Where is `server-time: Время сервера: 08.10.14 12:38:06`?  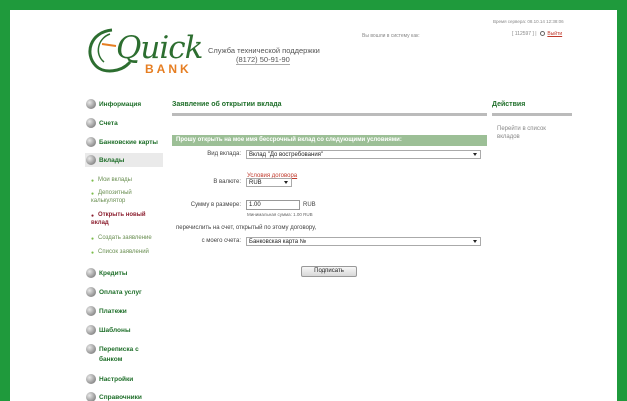
server-time: Время сервера: 08.10.14 12:38:06 is located at coordinates (528, 21).